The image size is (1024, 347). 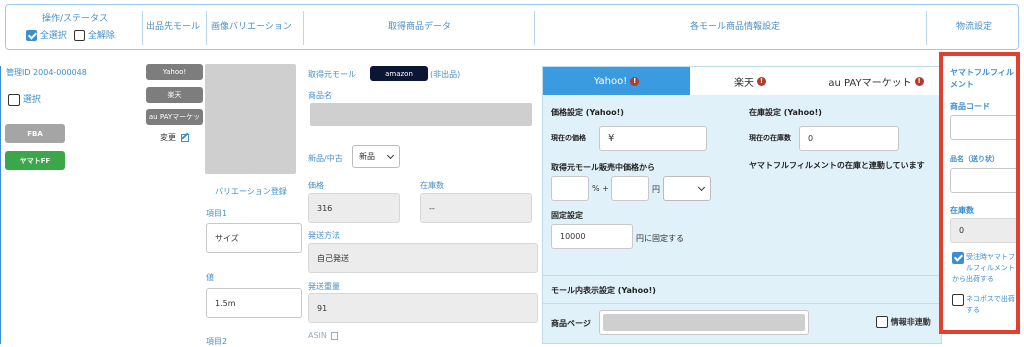 What do you see at coordinates (870, 83) in the screenshot?
I see `tab-aupay-label: au PAYマーケット` at bounding box center [870, 83].